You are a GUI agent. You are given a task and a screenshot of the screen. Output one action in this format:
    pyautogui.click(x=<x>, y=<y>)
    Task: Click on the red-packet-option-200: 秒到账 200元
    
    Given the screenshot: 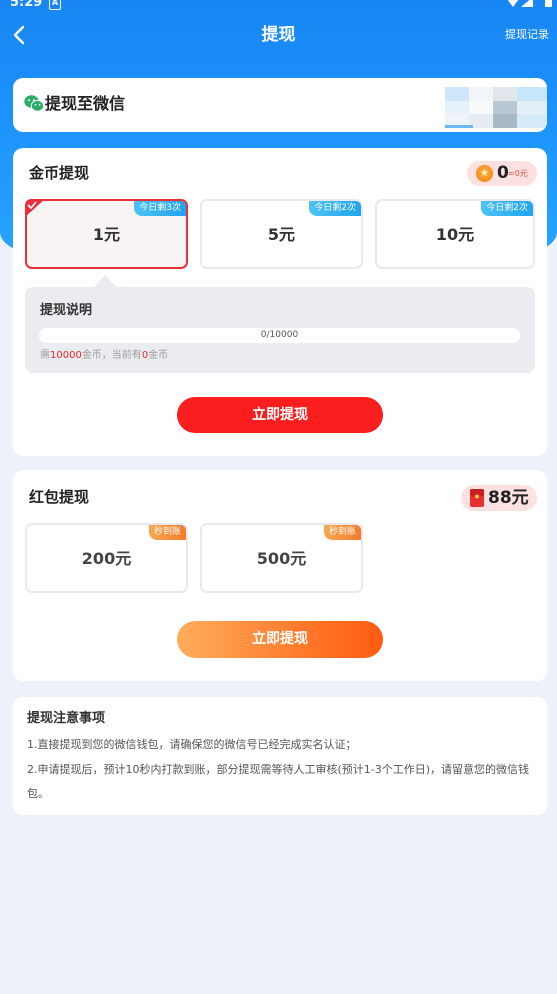 What is the action you would take?
    pyautogui.click(x=106, y=558)
    